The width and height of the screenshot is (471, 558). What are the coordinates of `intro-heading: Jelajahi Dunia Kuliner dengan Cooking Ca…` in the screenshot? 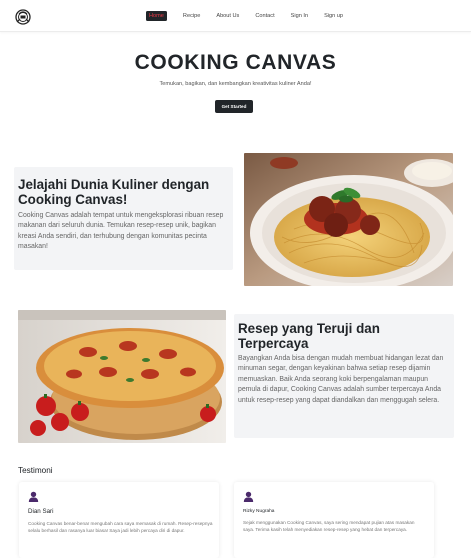 It's located at (114, 192).